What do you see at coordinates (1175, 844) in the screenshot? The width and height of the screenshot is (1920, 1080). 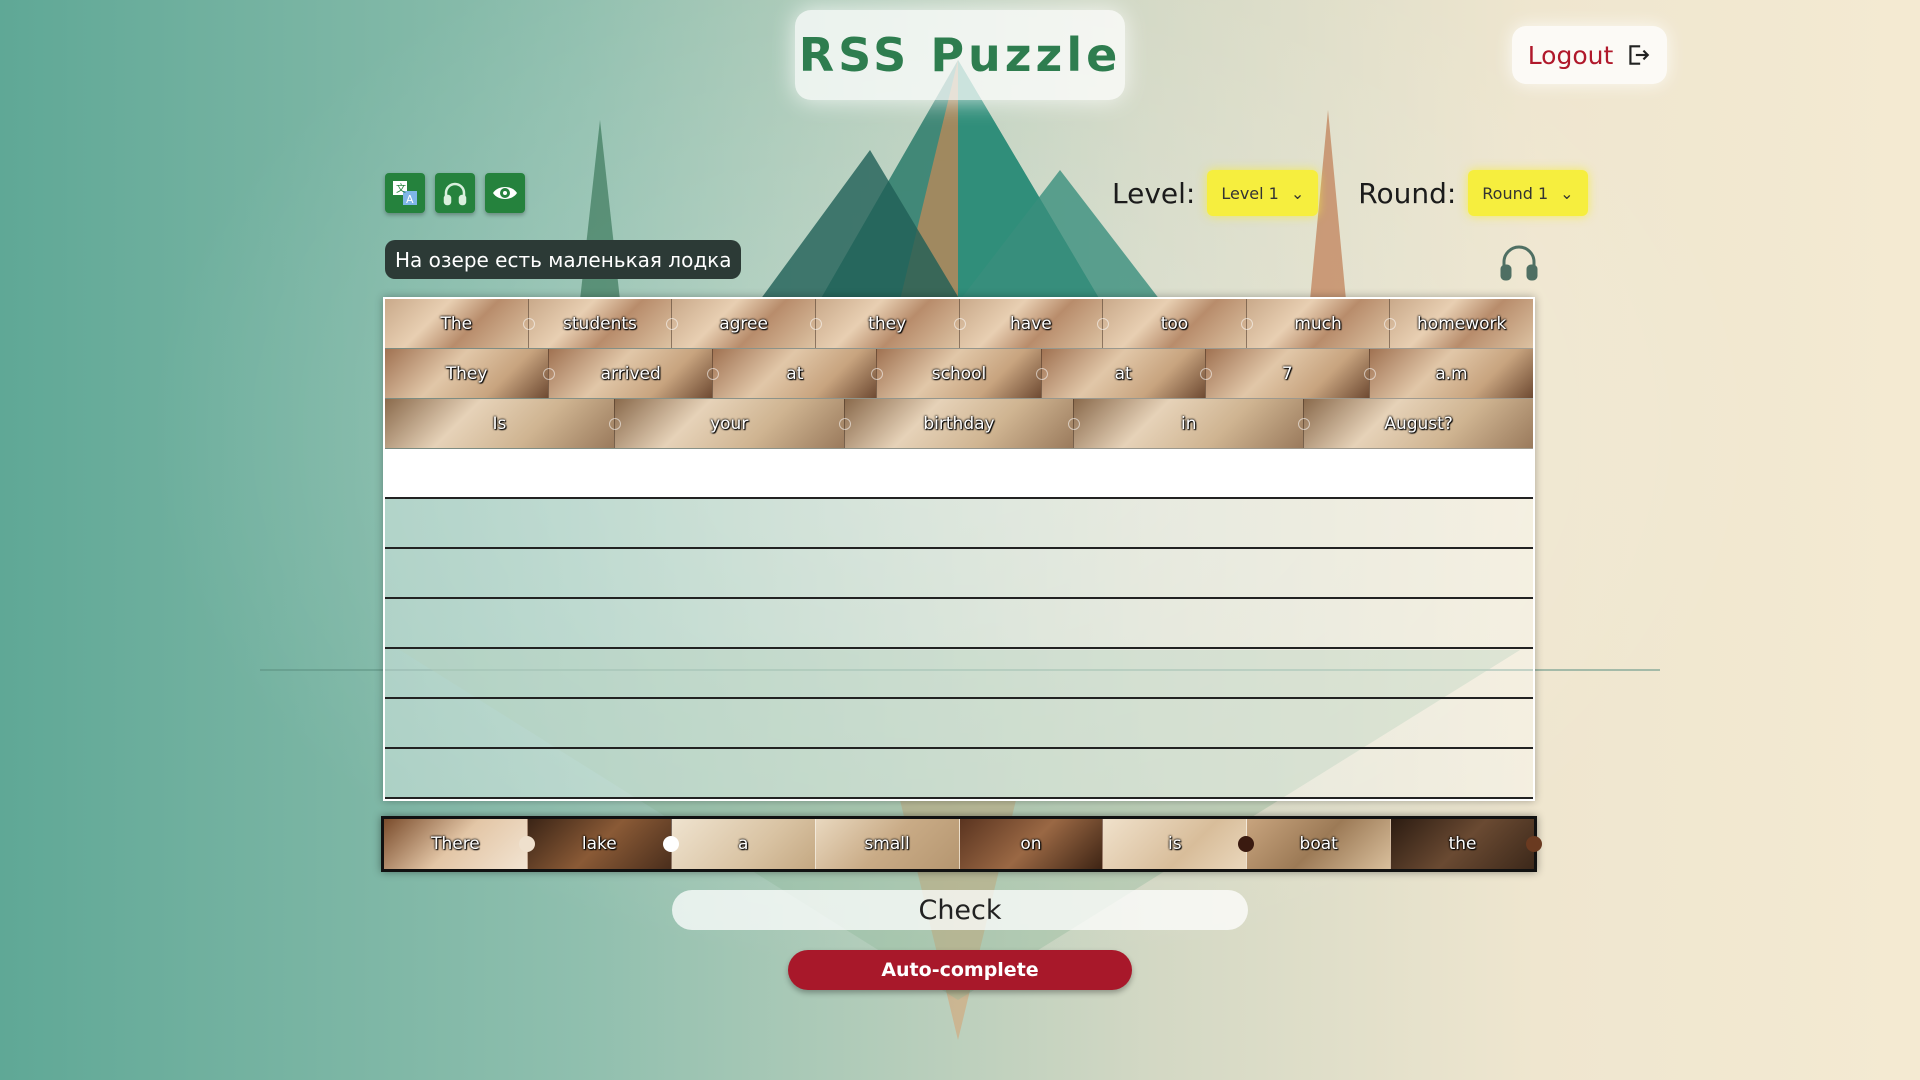 I see `piece-word: is` at bounding box center [1175, 844].